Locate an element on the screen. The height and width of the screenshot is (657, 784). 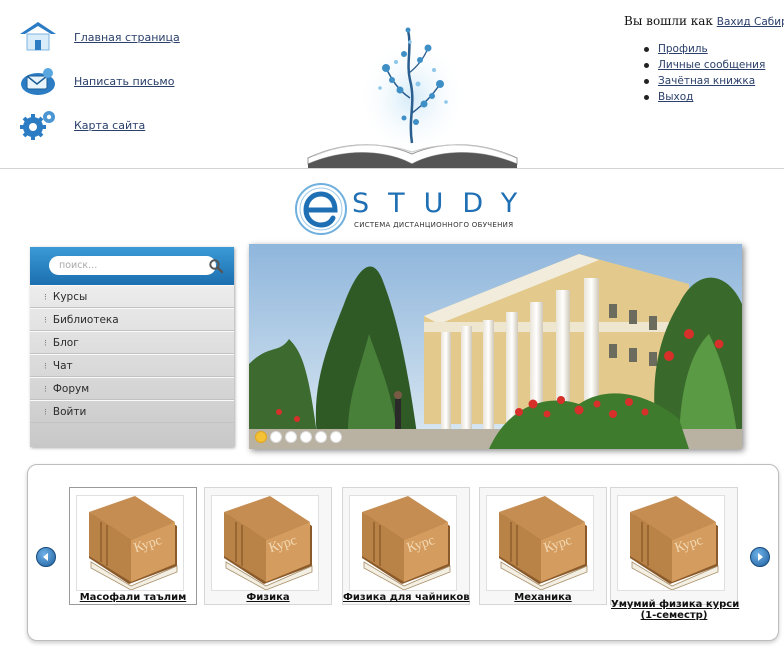
sidebar-item-label: Библиотека is located at coordinates (85, 320).